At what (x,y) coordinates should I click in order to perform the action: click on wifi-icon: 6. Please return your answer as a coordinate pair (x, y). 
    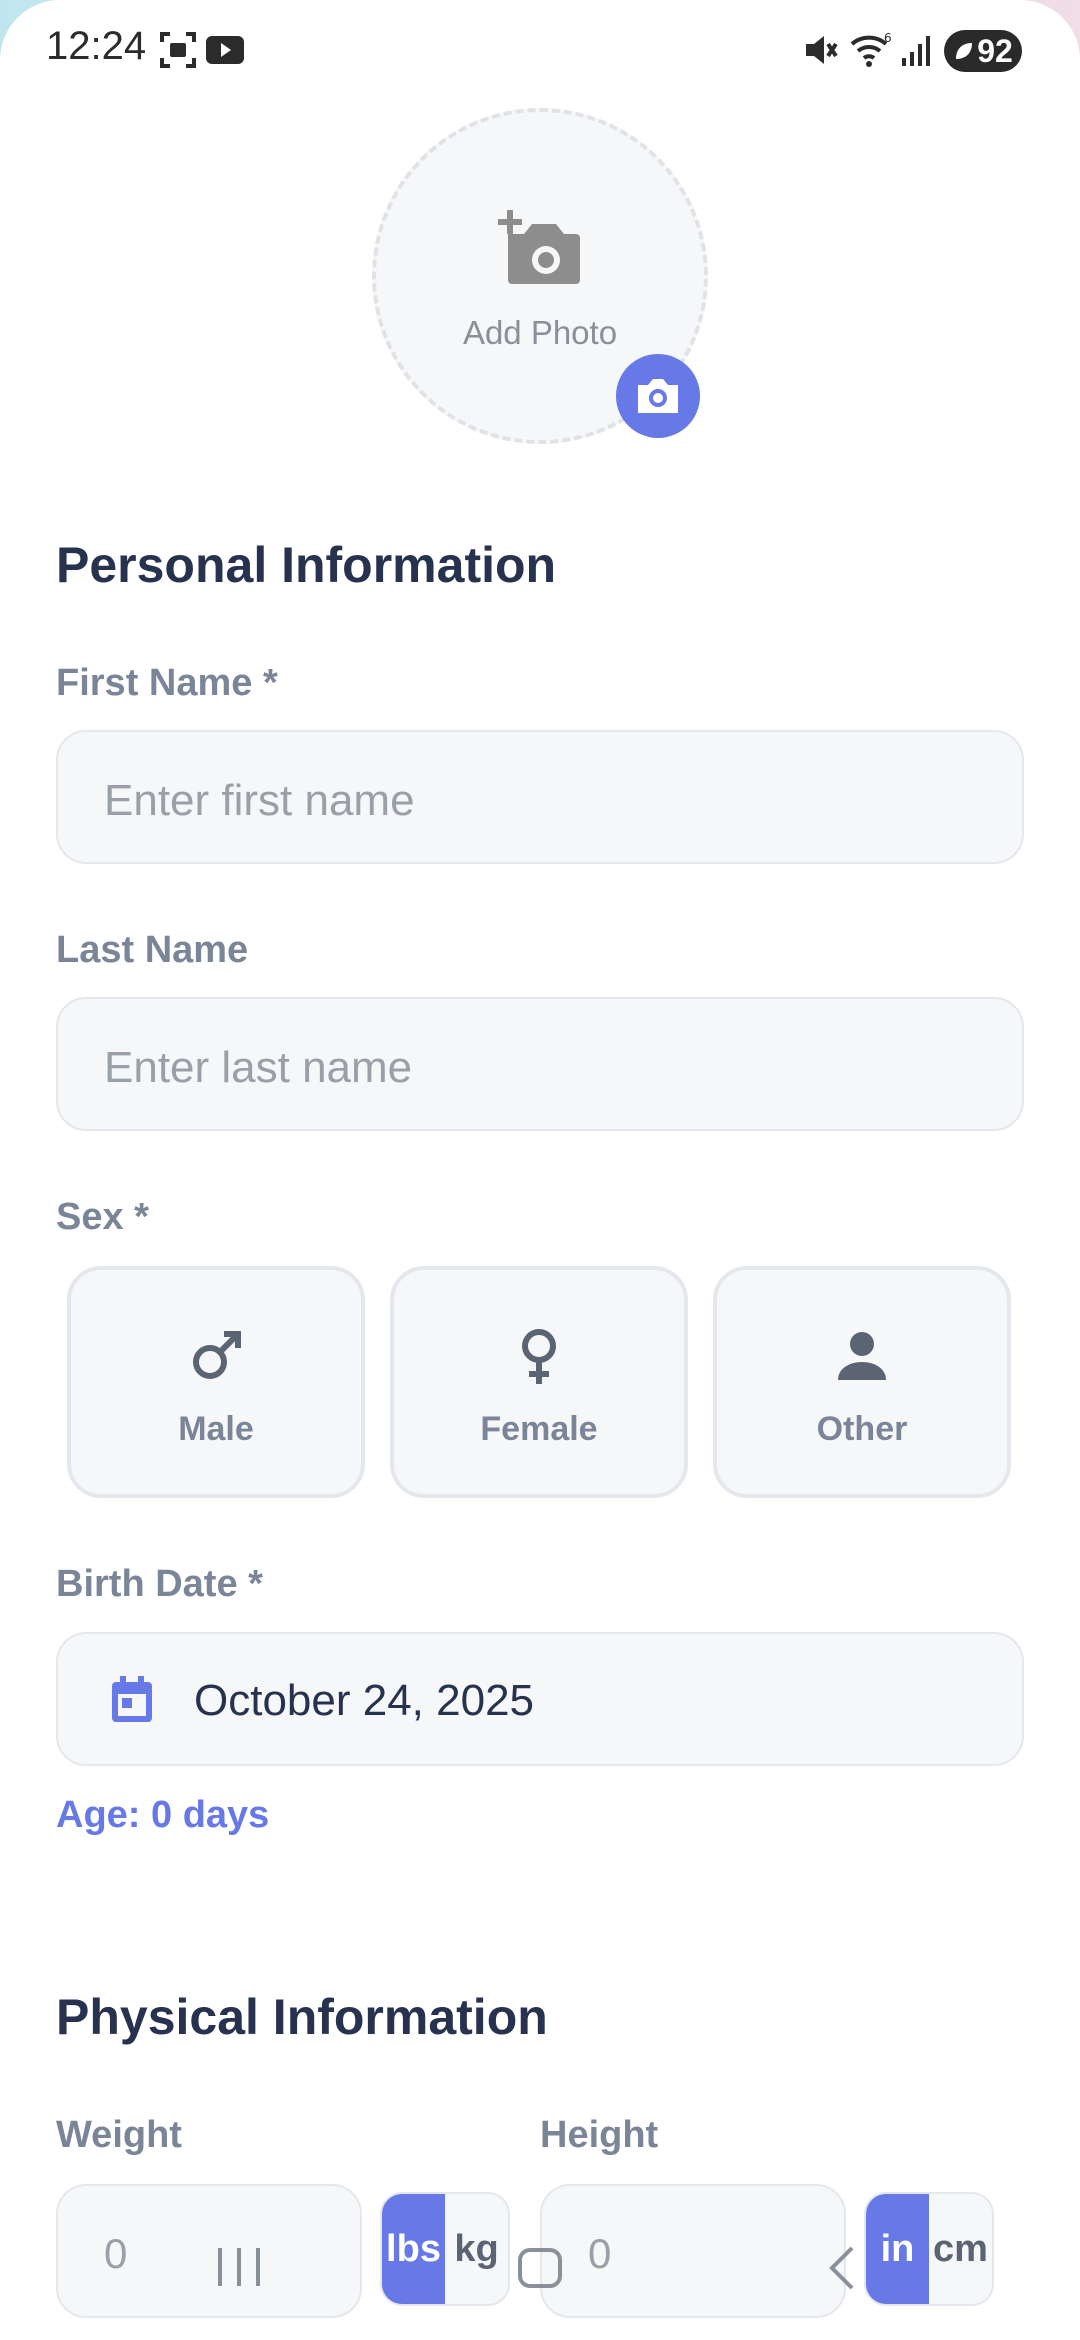
    Looking at the image, I should click on (871, 52).